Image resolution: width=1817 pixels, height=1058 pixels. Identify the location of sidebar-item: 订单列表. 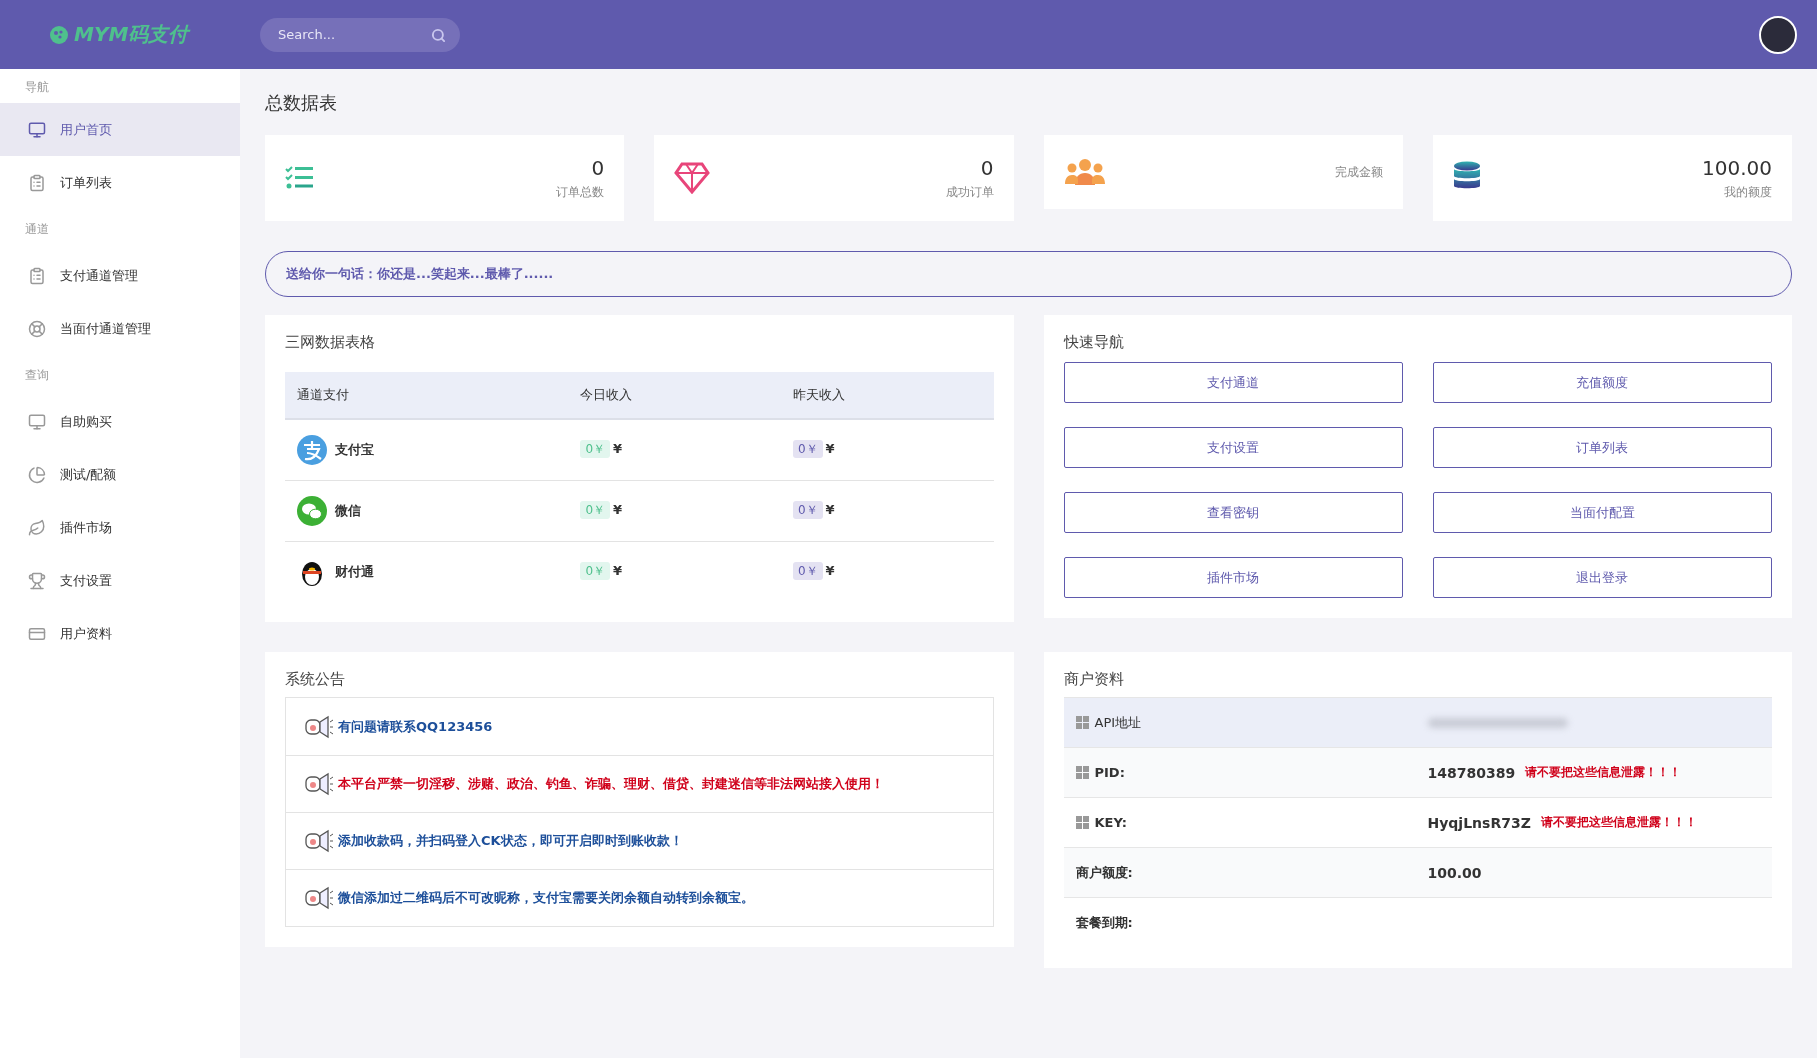
(120, 182).